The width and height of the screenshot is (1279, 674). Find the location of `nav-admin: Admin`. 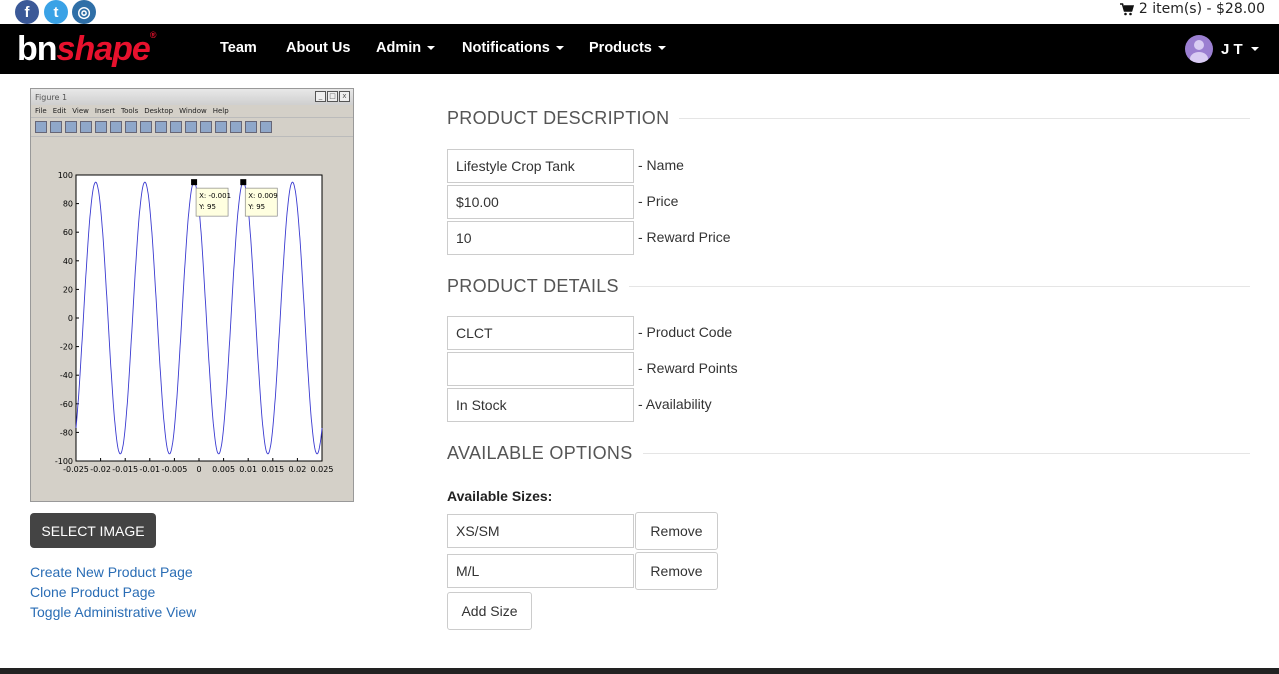

nav-admin: Admin is located at coordinates (406, 48).